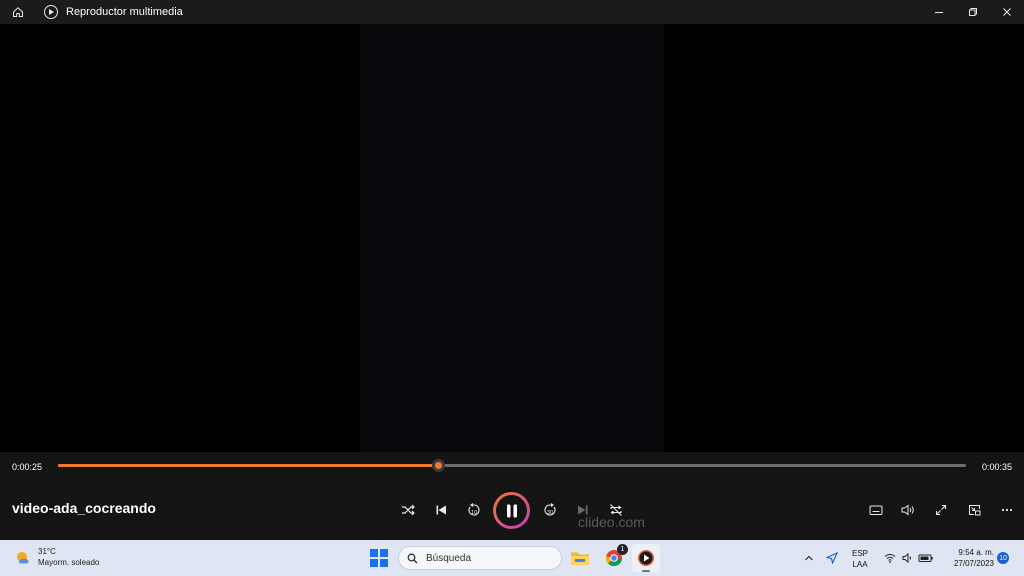 The height and width of the screenshot is (576, 1024). I want to click on shuffle-button, so click(408, 510).